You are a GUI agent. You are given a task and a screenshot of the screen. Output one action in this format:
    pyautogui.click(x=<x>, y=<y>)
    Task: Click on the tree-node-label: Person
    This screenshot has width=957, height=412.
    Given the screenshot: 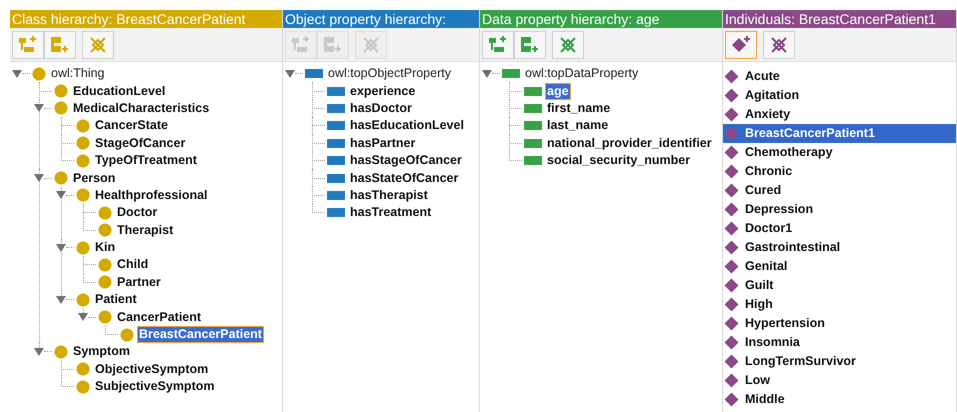 What is the action you would take?
    pyautogui.click(x=94, y=178)
    